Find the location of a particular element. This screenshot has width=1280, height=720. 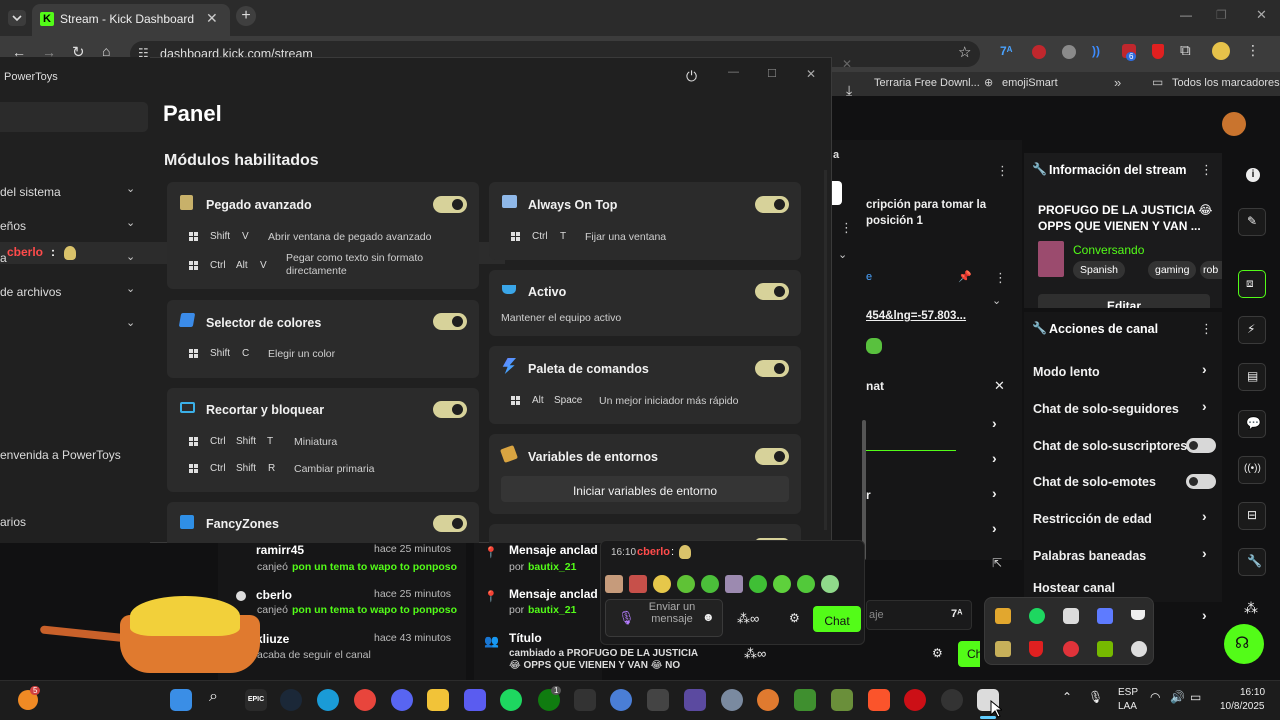

emoji-icon: ☻ is located at coordinates (708, 617).